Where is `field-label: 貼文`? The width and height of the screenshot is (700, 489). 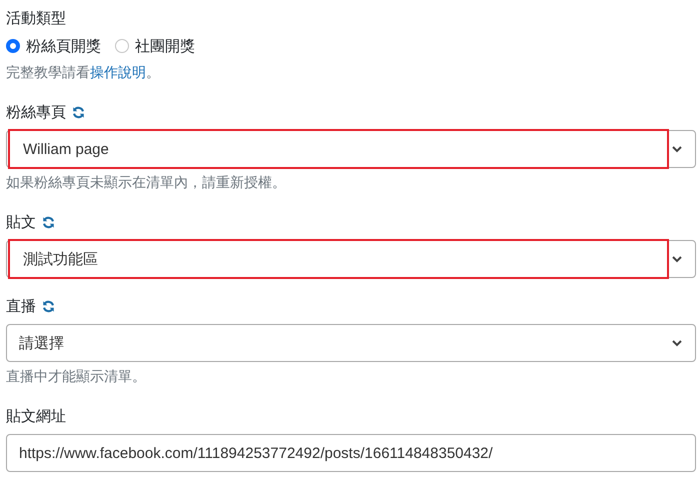
field-label: 貼文 is located at coordinates (21, 222).